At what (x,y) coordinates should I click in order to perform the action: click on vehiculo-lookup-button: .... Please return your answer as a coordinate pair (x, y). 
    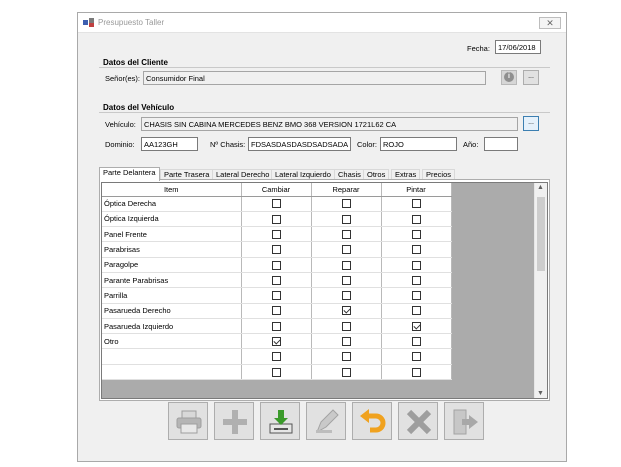
    Looking at the image, I should click on (531, 123).